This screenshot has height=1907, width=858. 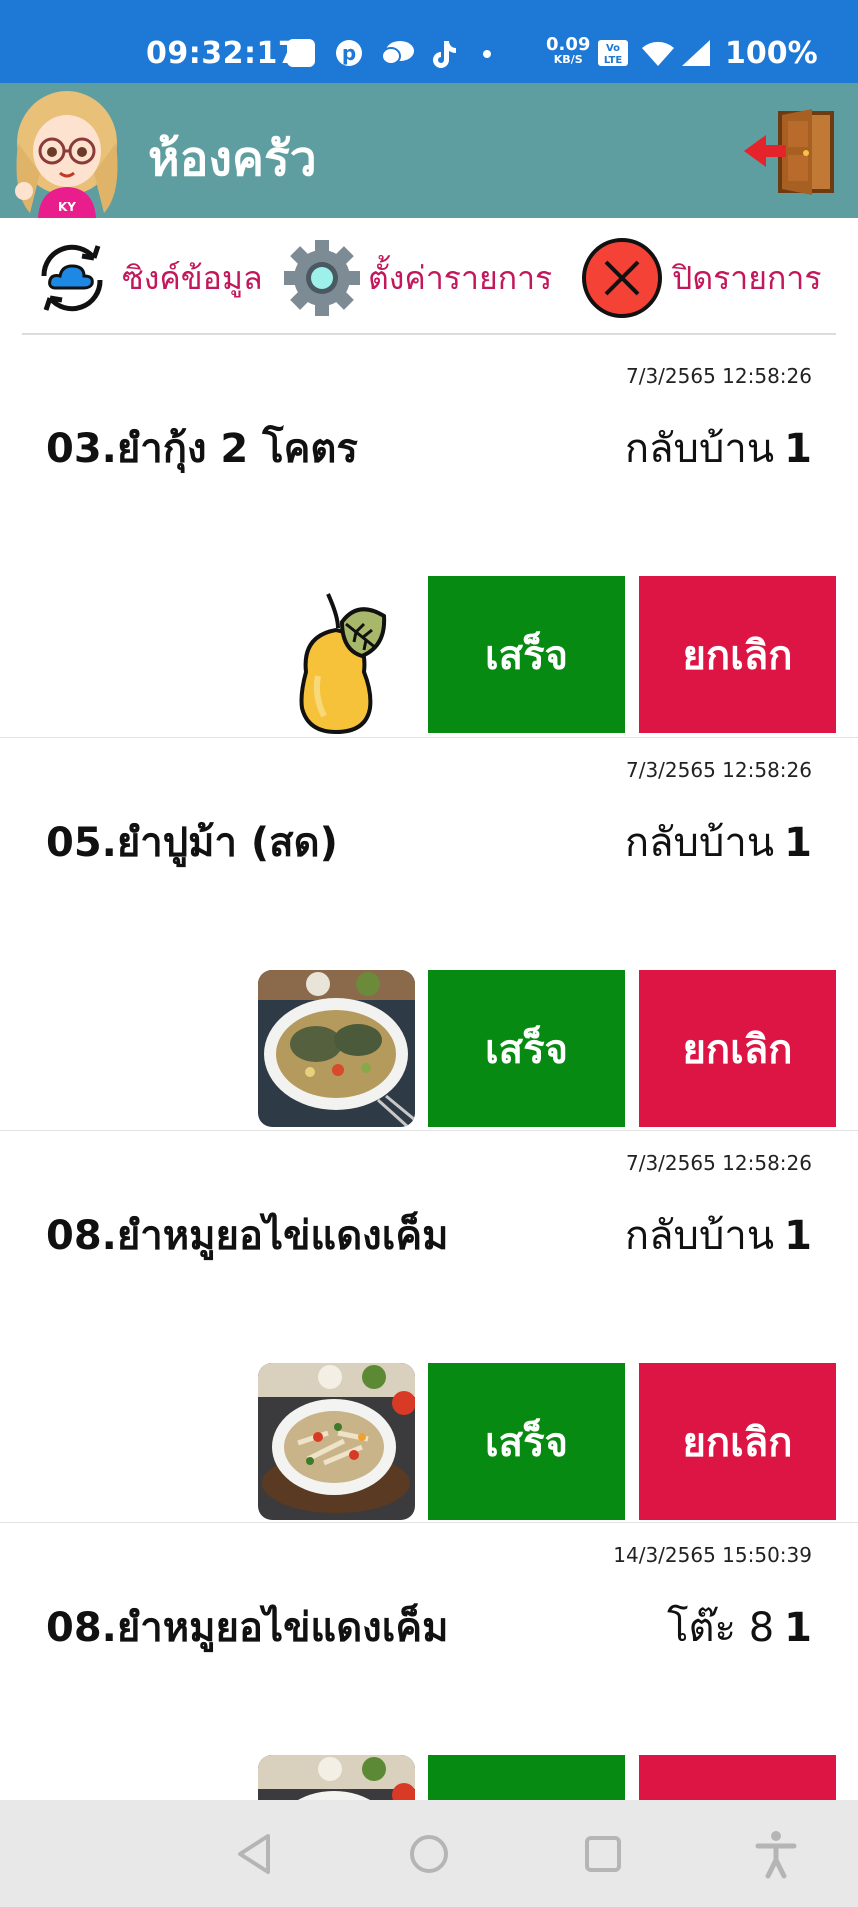 I want to click on svg-text: p, so click(x=349, y=53).